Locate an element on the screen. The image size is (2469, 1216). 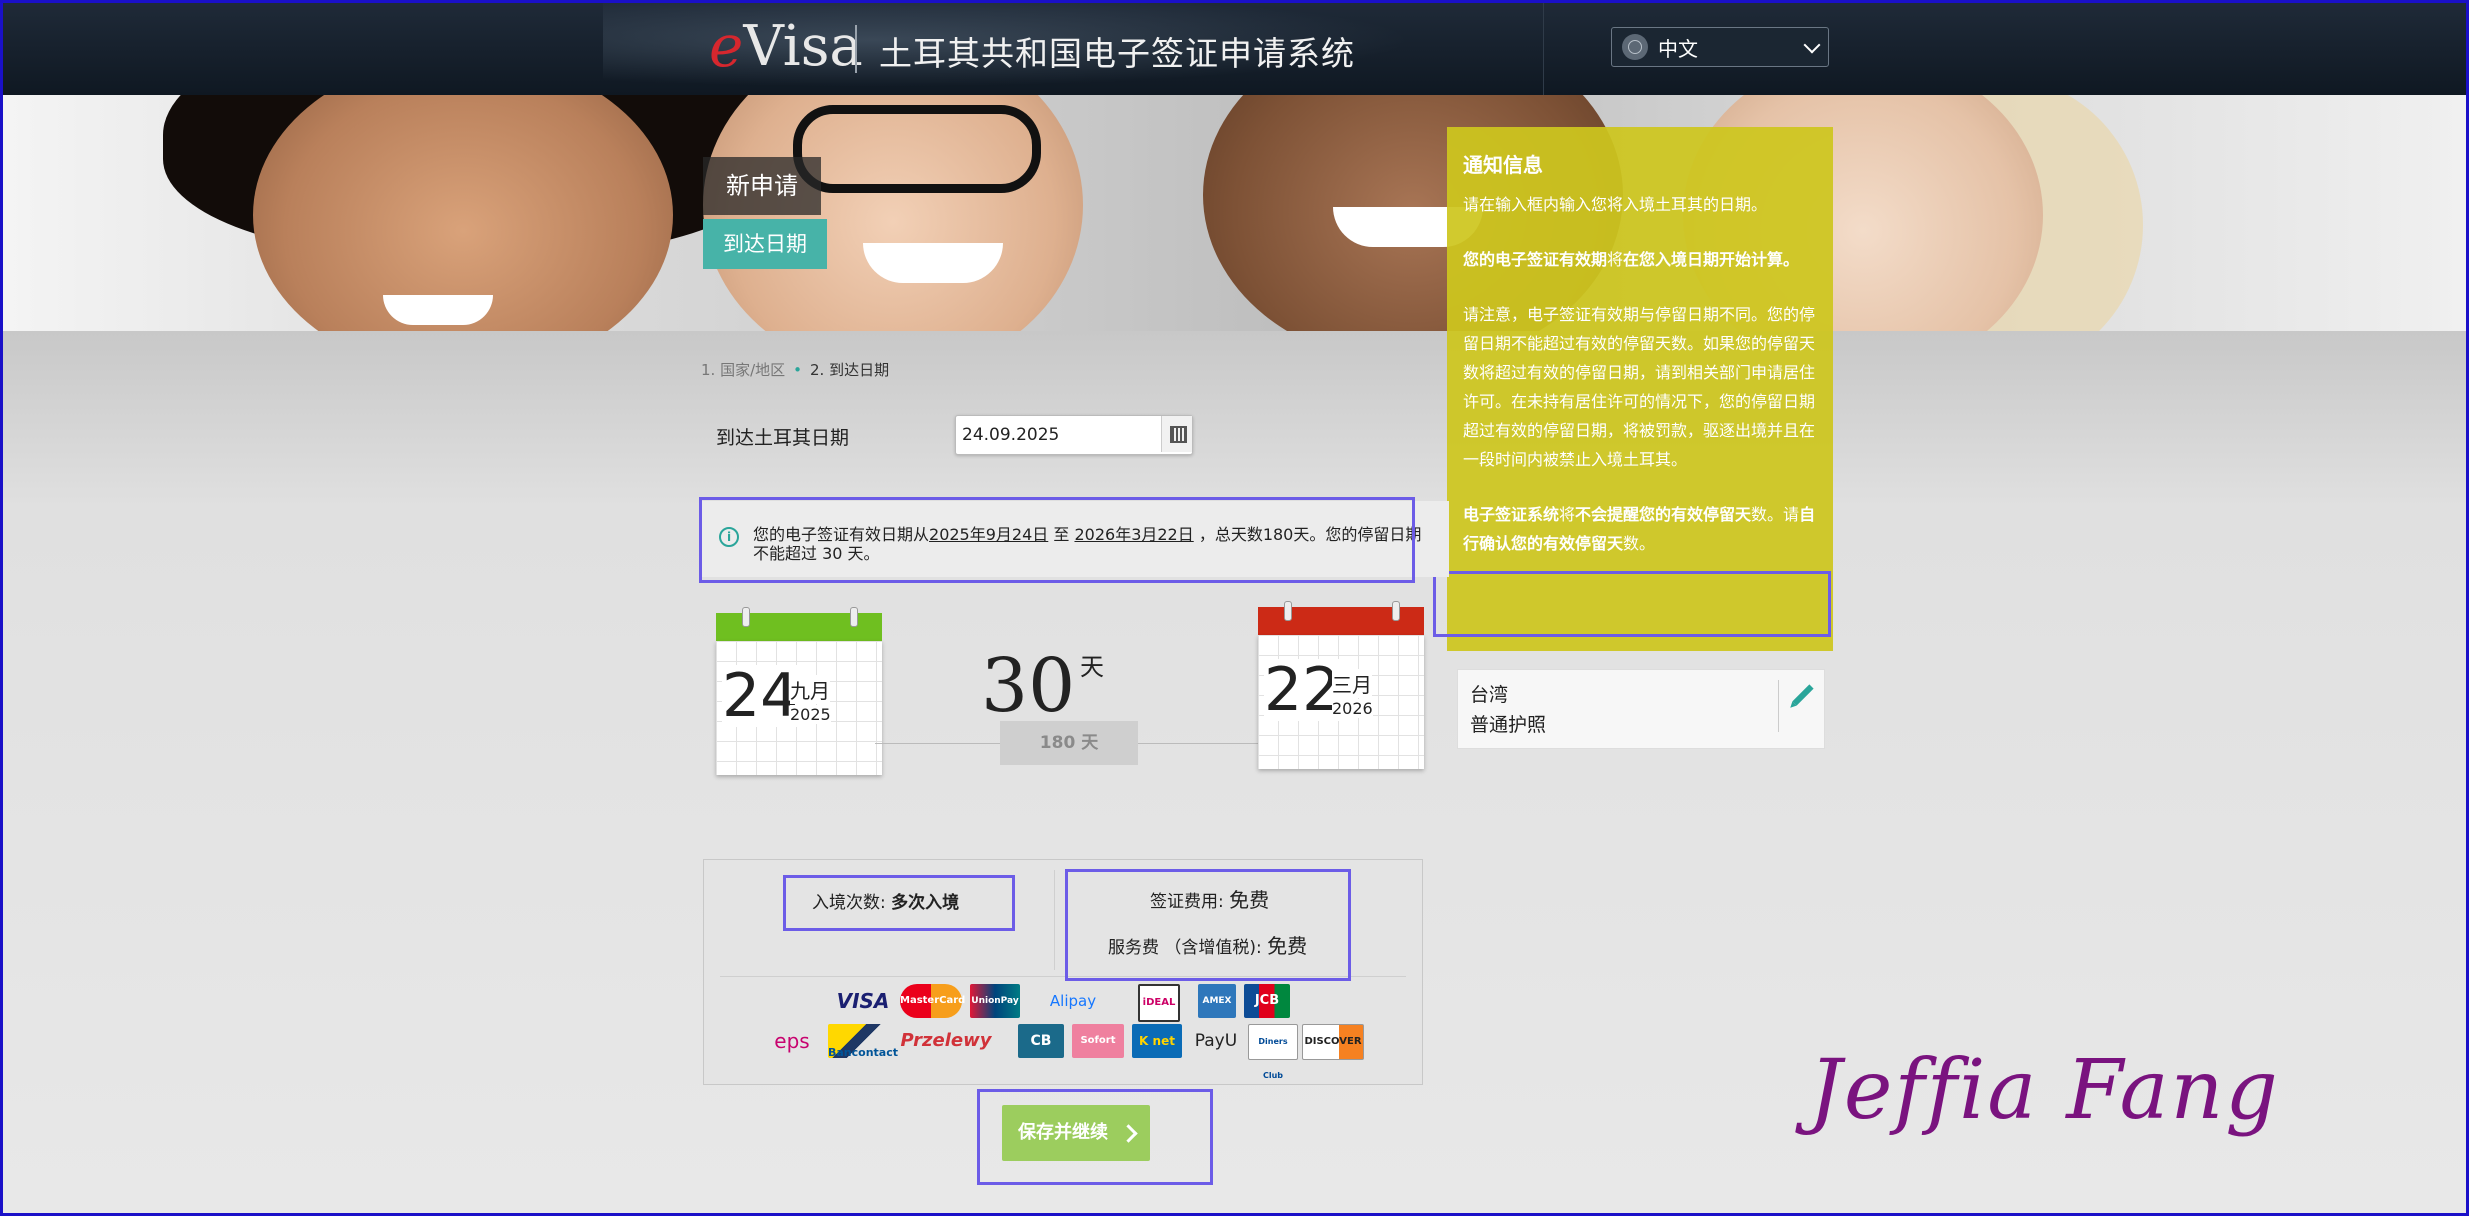
eps-logo: eps is located at coordinates (792, 1041).